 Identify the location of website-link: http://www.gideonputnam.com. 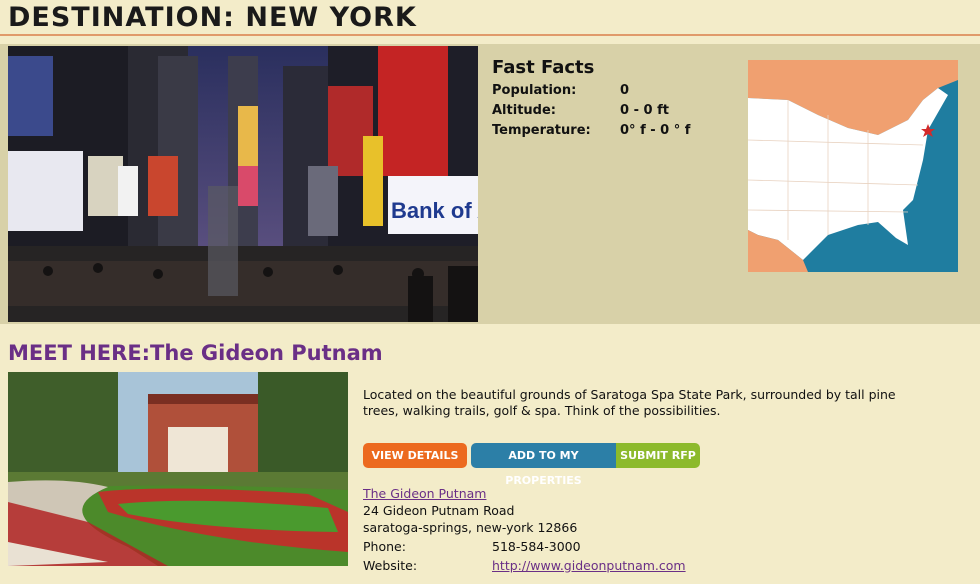
(589, 565).